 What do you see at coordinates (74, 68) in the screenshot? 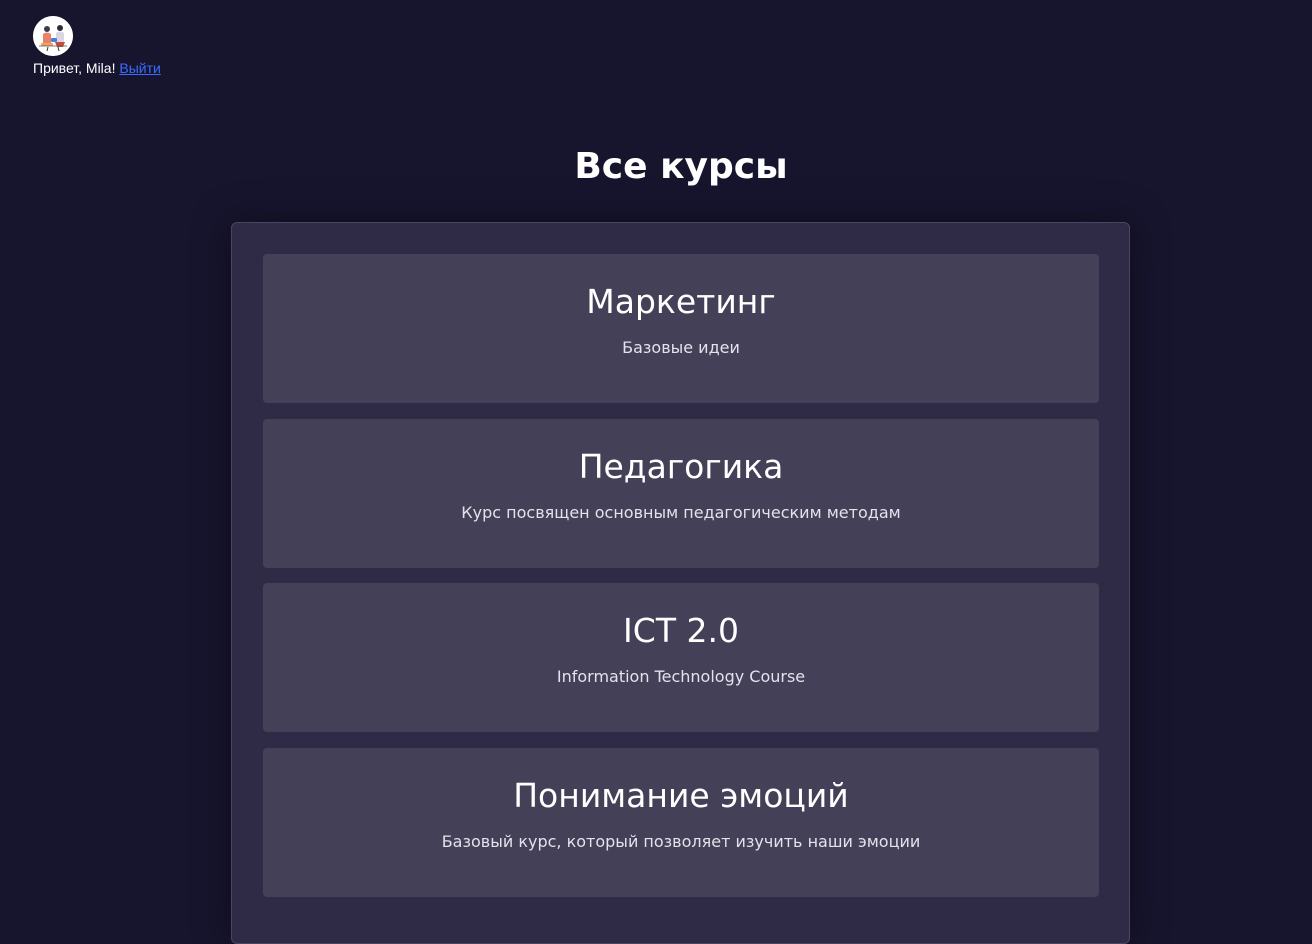
I see `greeting-text: Привет, Mila!` at bounding box center [74, 68].